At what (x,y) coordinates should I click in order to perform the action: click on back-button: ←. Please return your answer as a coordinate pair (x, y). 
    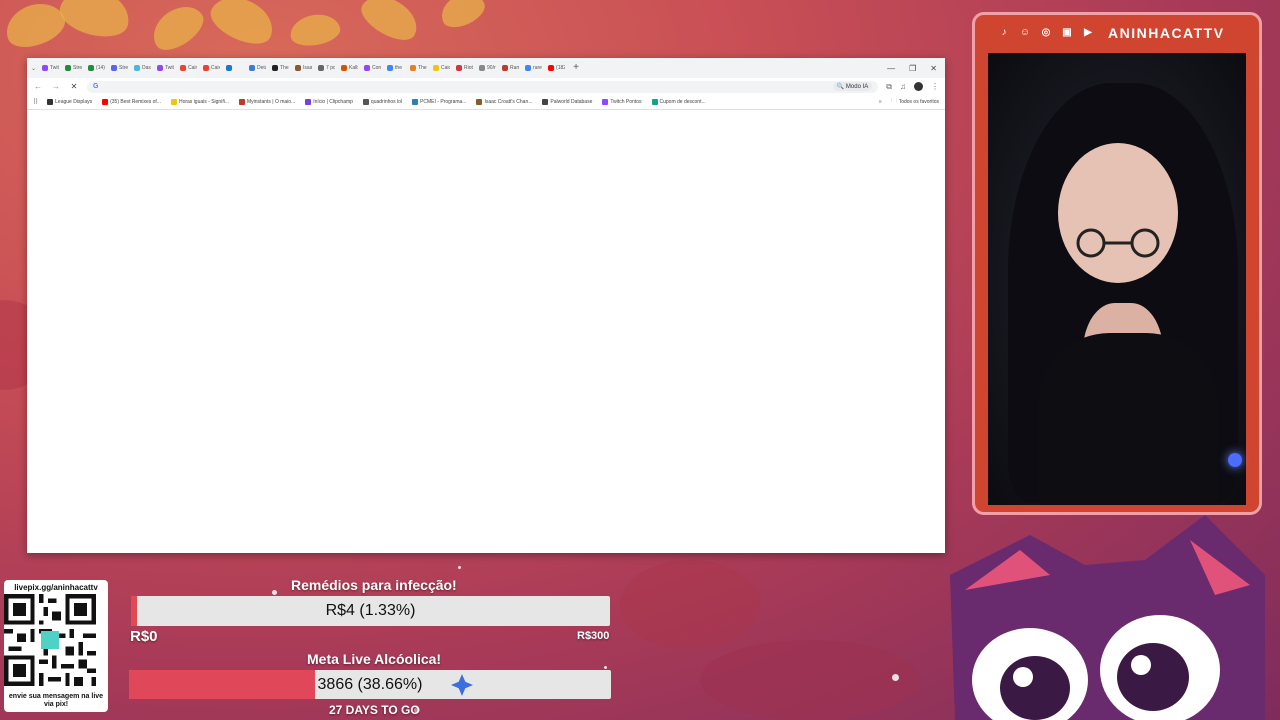
    Looking at the image, I should click on (38, 86).